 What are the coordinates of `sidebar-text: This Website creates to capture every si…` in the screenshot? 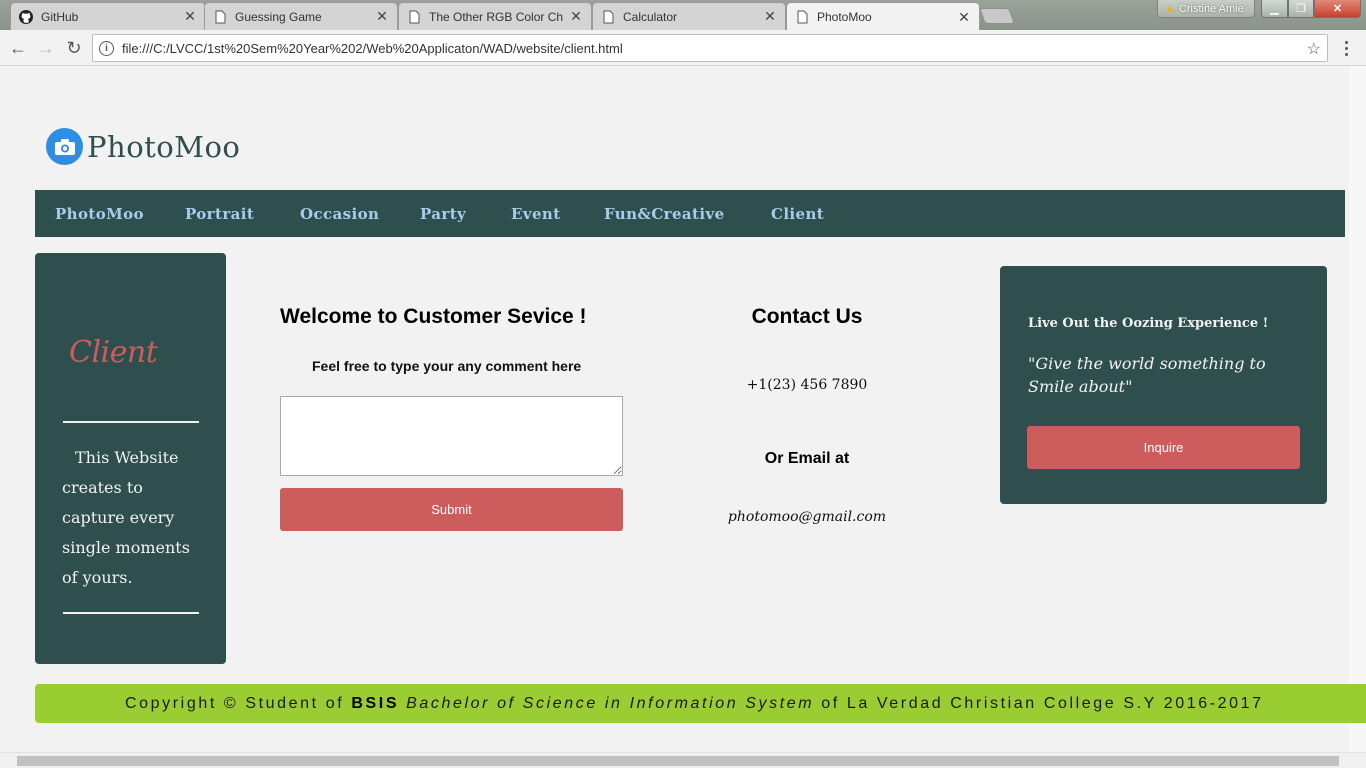 It's located at (126, 517).